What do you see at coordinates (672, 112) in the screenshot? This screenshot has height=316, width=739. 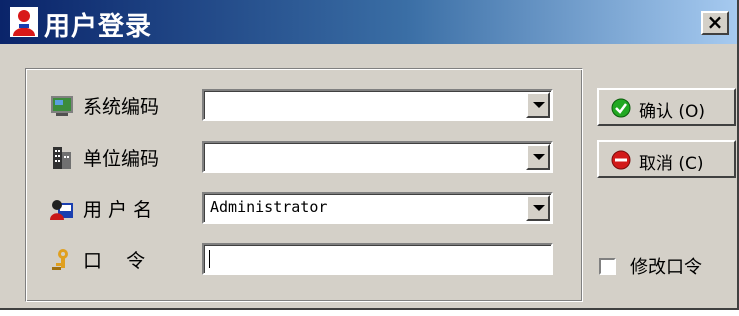 I see `confirm-label: 确认 (O)` at bounding box center [672, 112].